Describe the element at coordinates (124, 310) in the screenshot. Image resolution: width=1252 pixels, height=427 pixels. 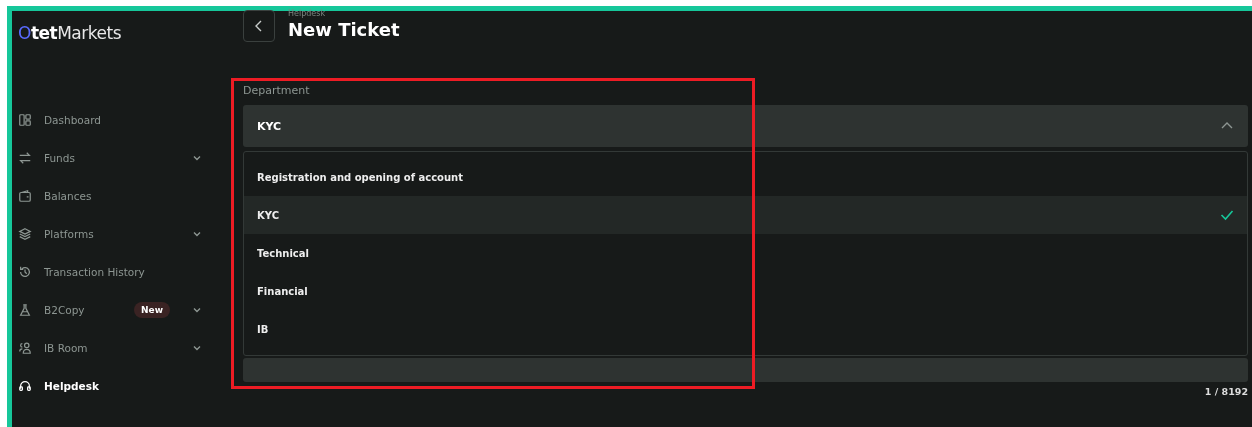
I see `sidebar-item: B2Copy New` at that location.